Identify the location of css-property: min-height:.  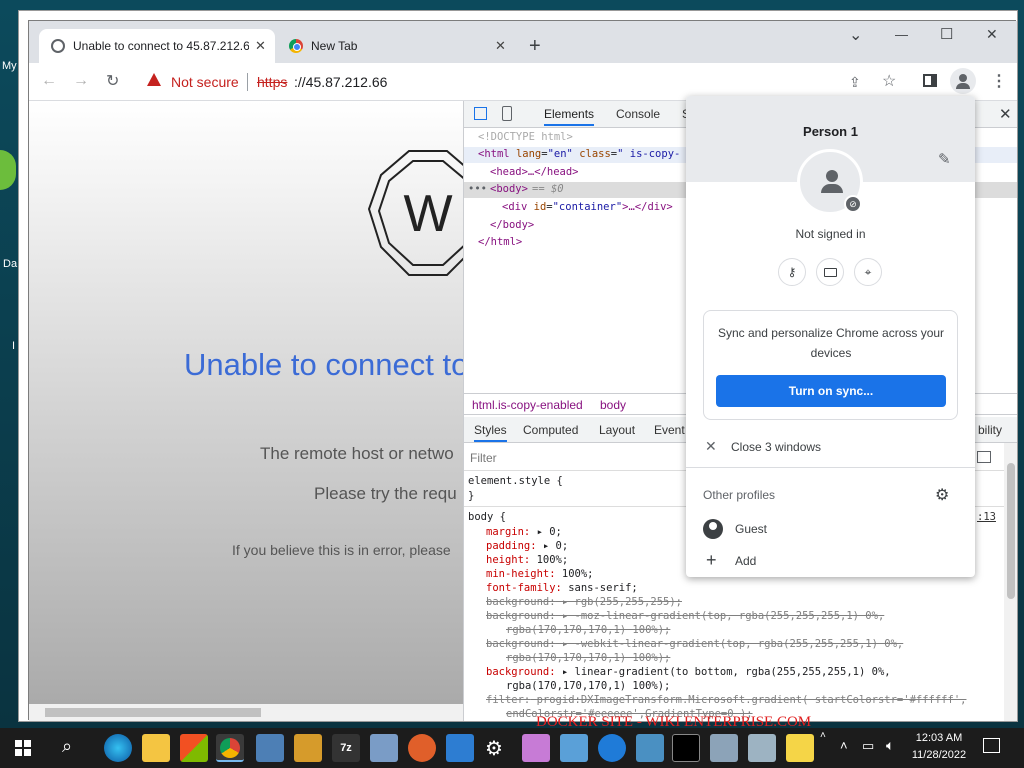
(521, 574).